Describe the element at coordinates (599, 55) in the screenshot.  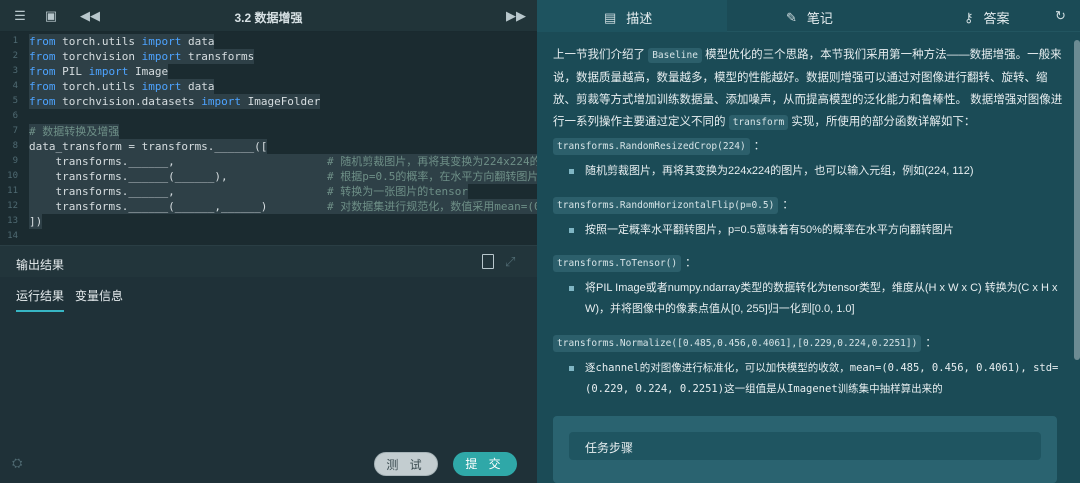
I see `intro-text-1: 上一节我们介绍了` at that location.